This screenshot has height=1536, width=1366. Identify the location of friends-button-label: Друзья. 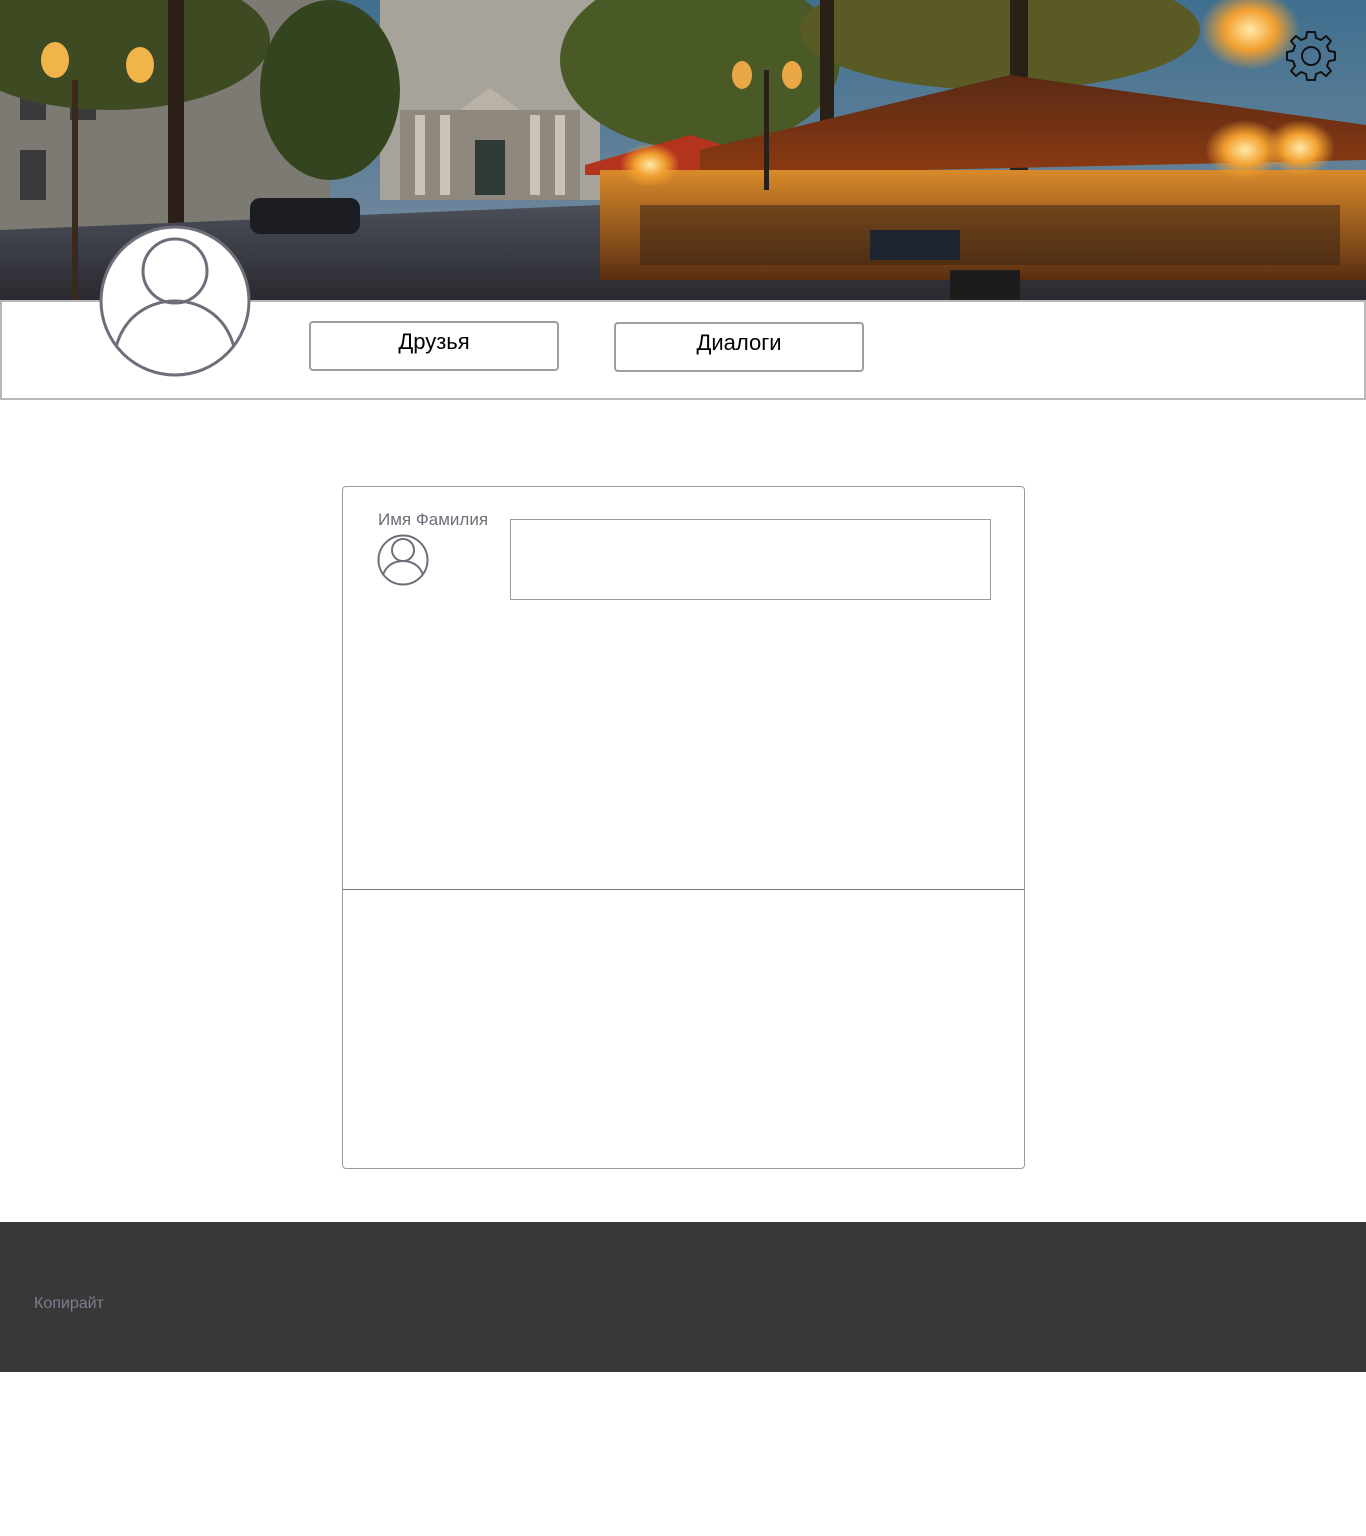
(434, 341).